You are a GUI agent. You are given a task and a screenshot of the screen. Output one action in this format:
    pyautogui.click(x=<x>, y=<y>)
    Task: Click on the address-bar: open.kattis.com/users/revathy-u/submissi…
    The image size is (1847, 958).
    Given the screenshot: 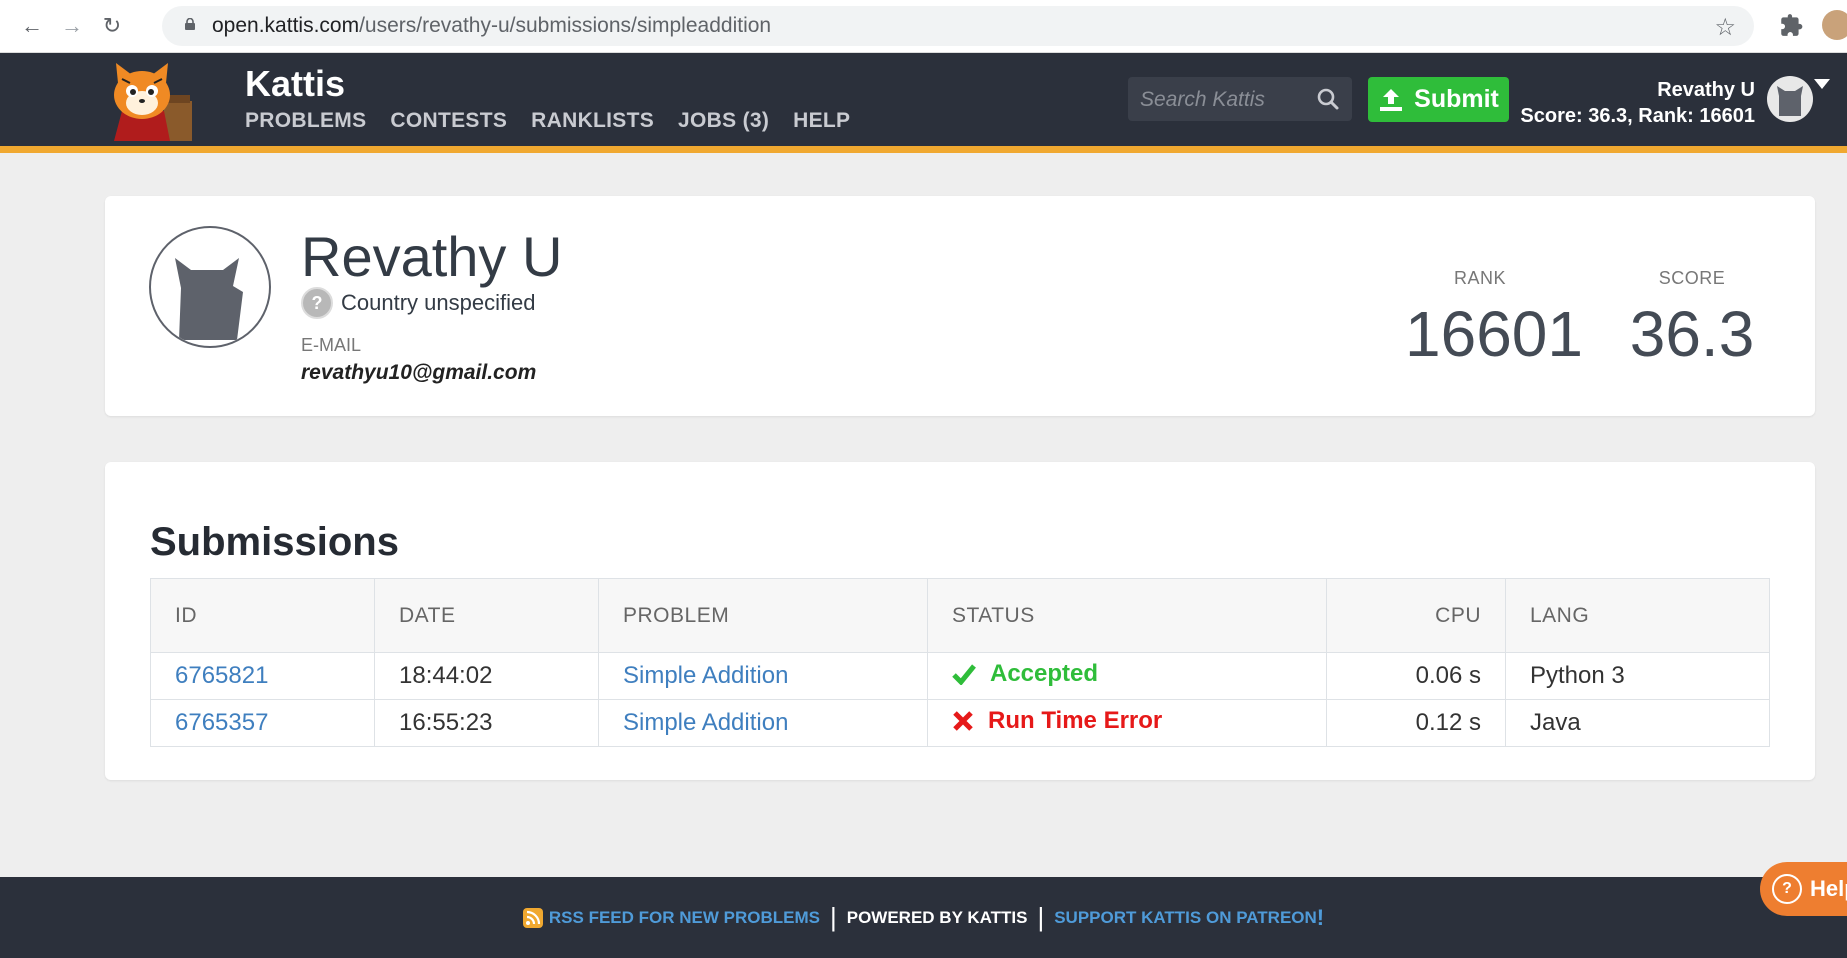 What is the action you would take?
    pyautogui.click(x=958, y=26)
    